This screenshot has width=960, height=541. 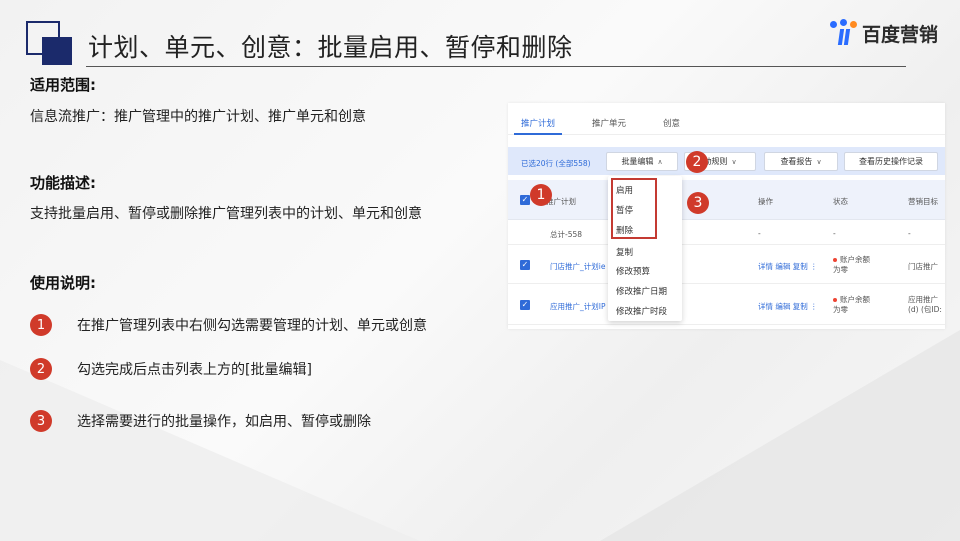 I want to click on page-title: 计划、单元、创意：批量启用、暂停和删除, so click(x=330, y=47).